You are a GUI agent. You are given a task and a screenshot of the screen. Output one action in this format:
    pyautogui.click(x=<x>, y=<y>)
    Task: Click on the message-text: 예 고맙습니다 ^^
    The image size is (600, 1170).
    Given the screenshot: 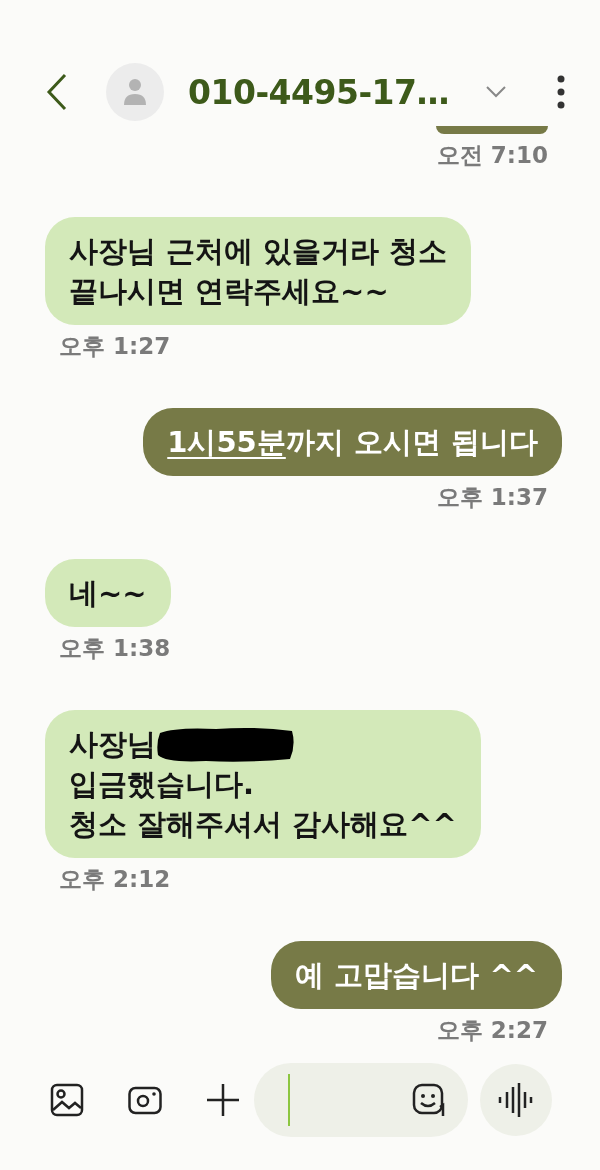 What is the action you would take?
    pyautogui.click(x=416, y=975)
    